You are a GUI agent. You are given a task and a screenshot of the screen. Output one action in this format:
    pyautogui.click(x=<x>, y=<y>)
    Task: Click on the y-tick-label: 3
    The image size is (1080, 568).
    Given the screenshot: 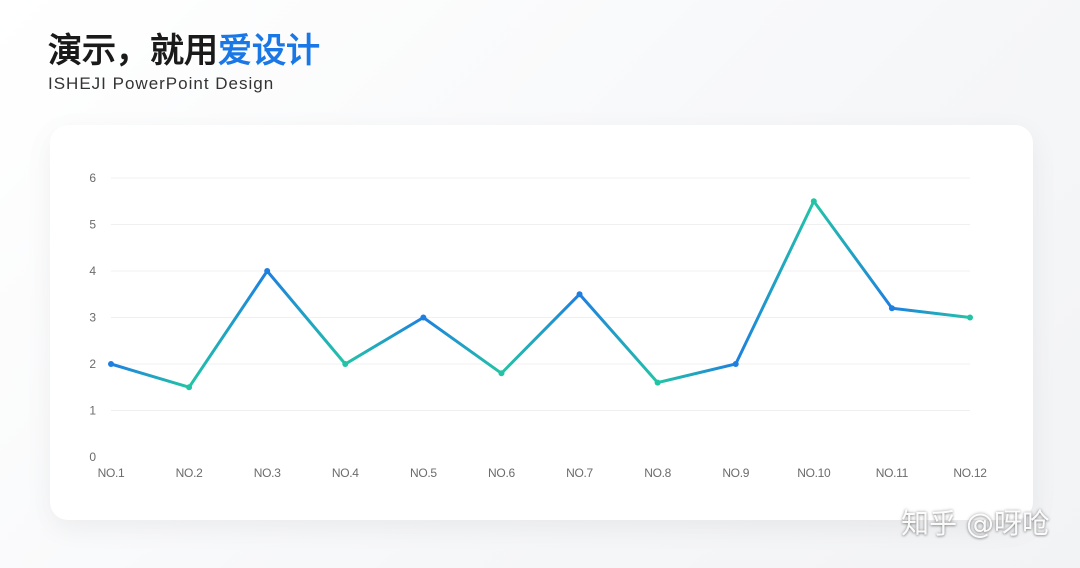 What is the action you would take?
    pyautogui.click(x=92, y=318)
    